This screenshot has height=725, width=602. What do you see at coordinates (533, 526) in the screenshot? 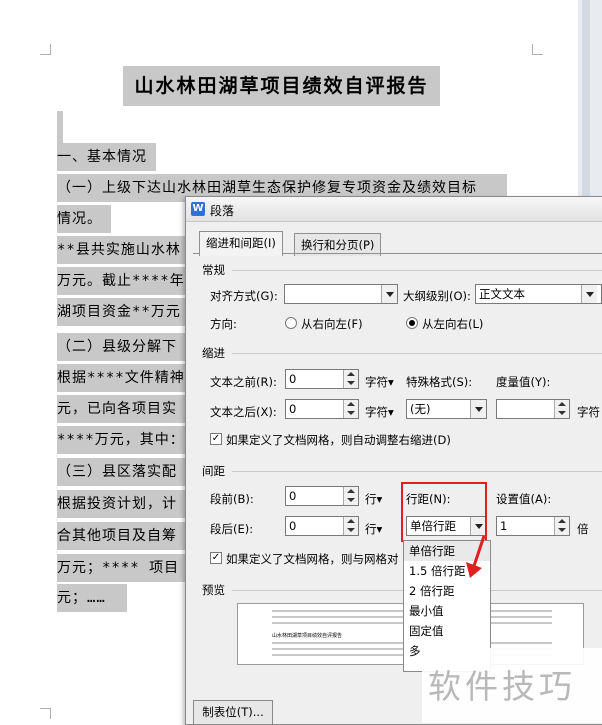
I see `setting-value-input: 1` at bounding box center [533, 526].